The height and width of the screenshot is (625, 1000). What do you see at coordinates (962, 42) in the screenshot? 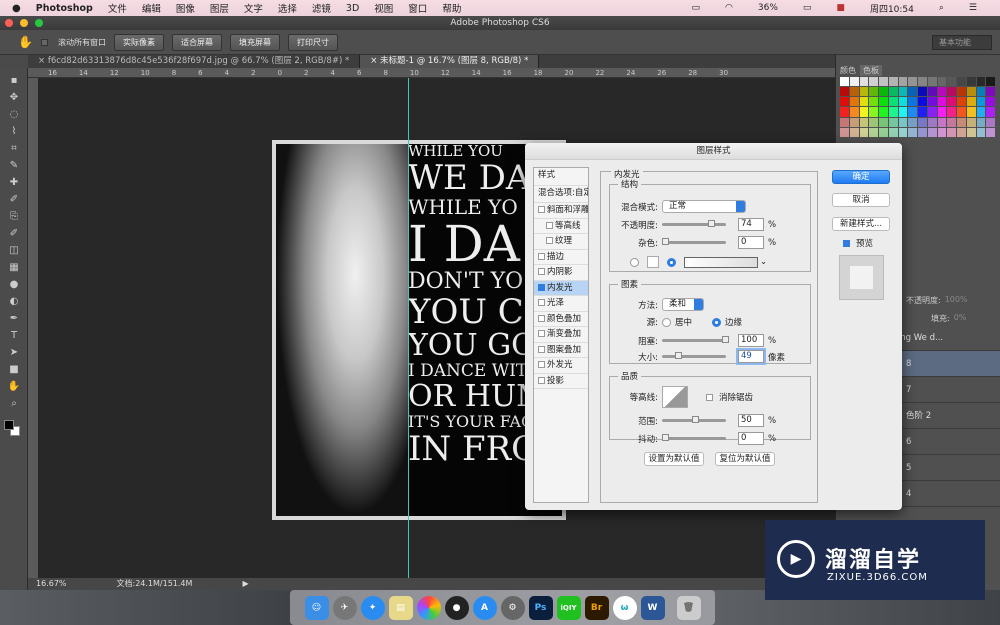
I see `workspace-select: 基本功能` at bounding box center [962, 42].